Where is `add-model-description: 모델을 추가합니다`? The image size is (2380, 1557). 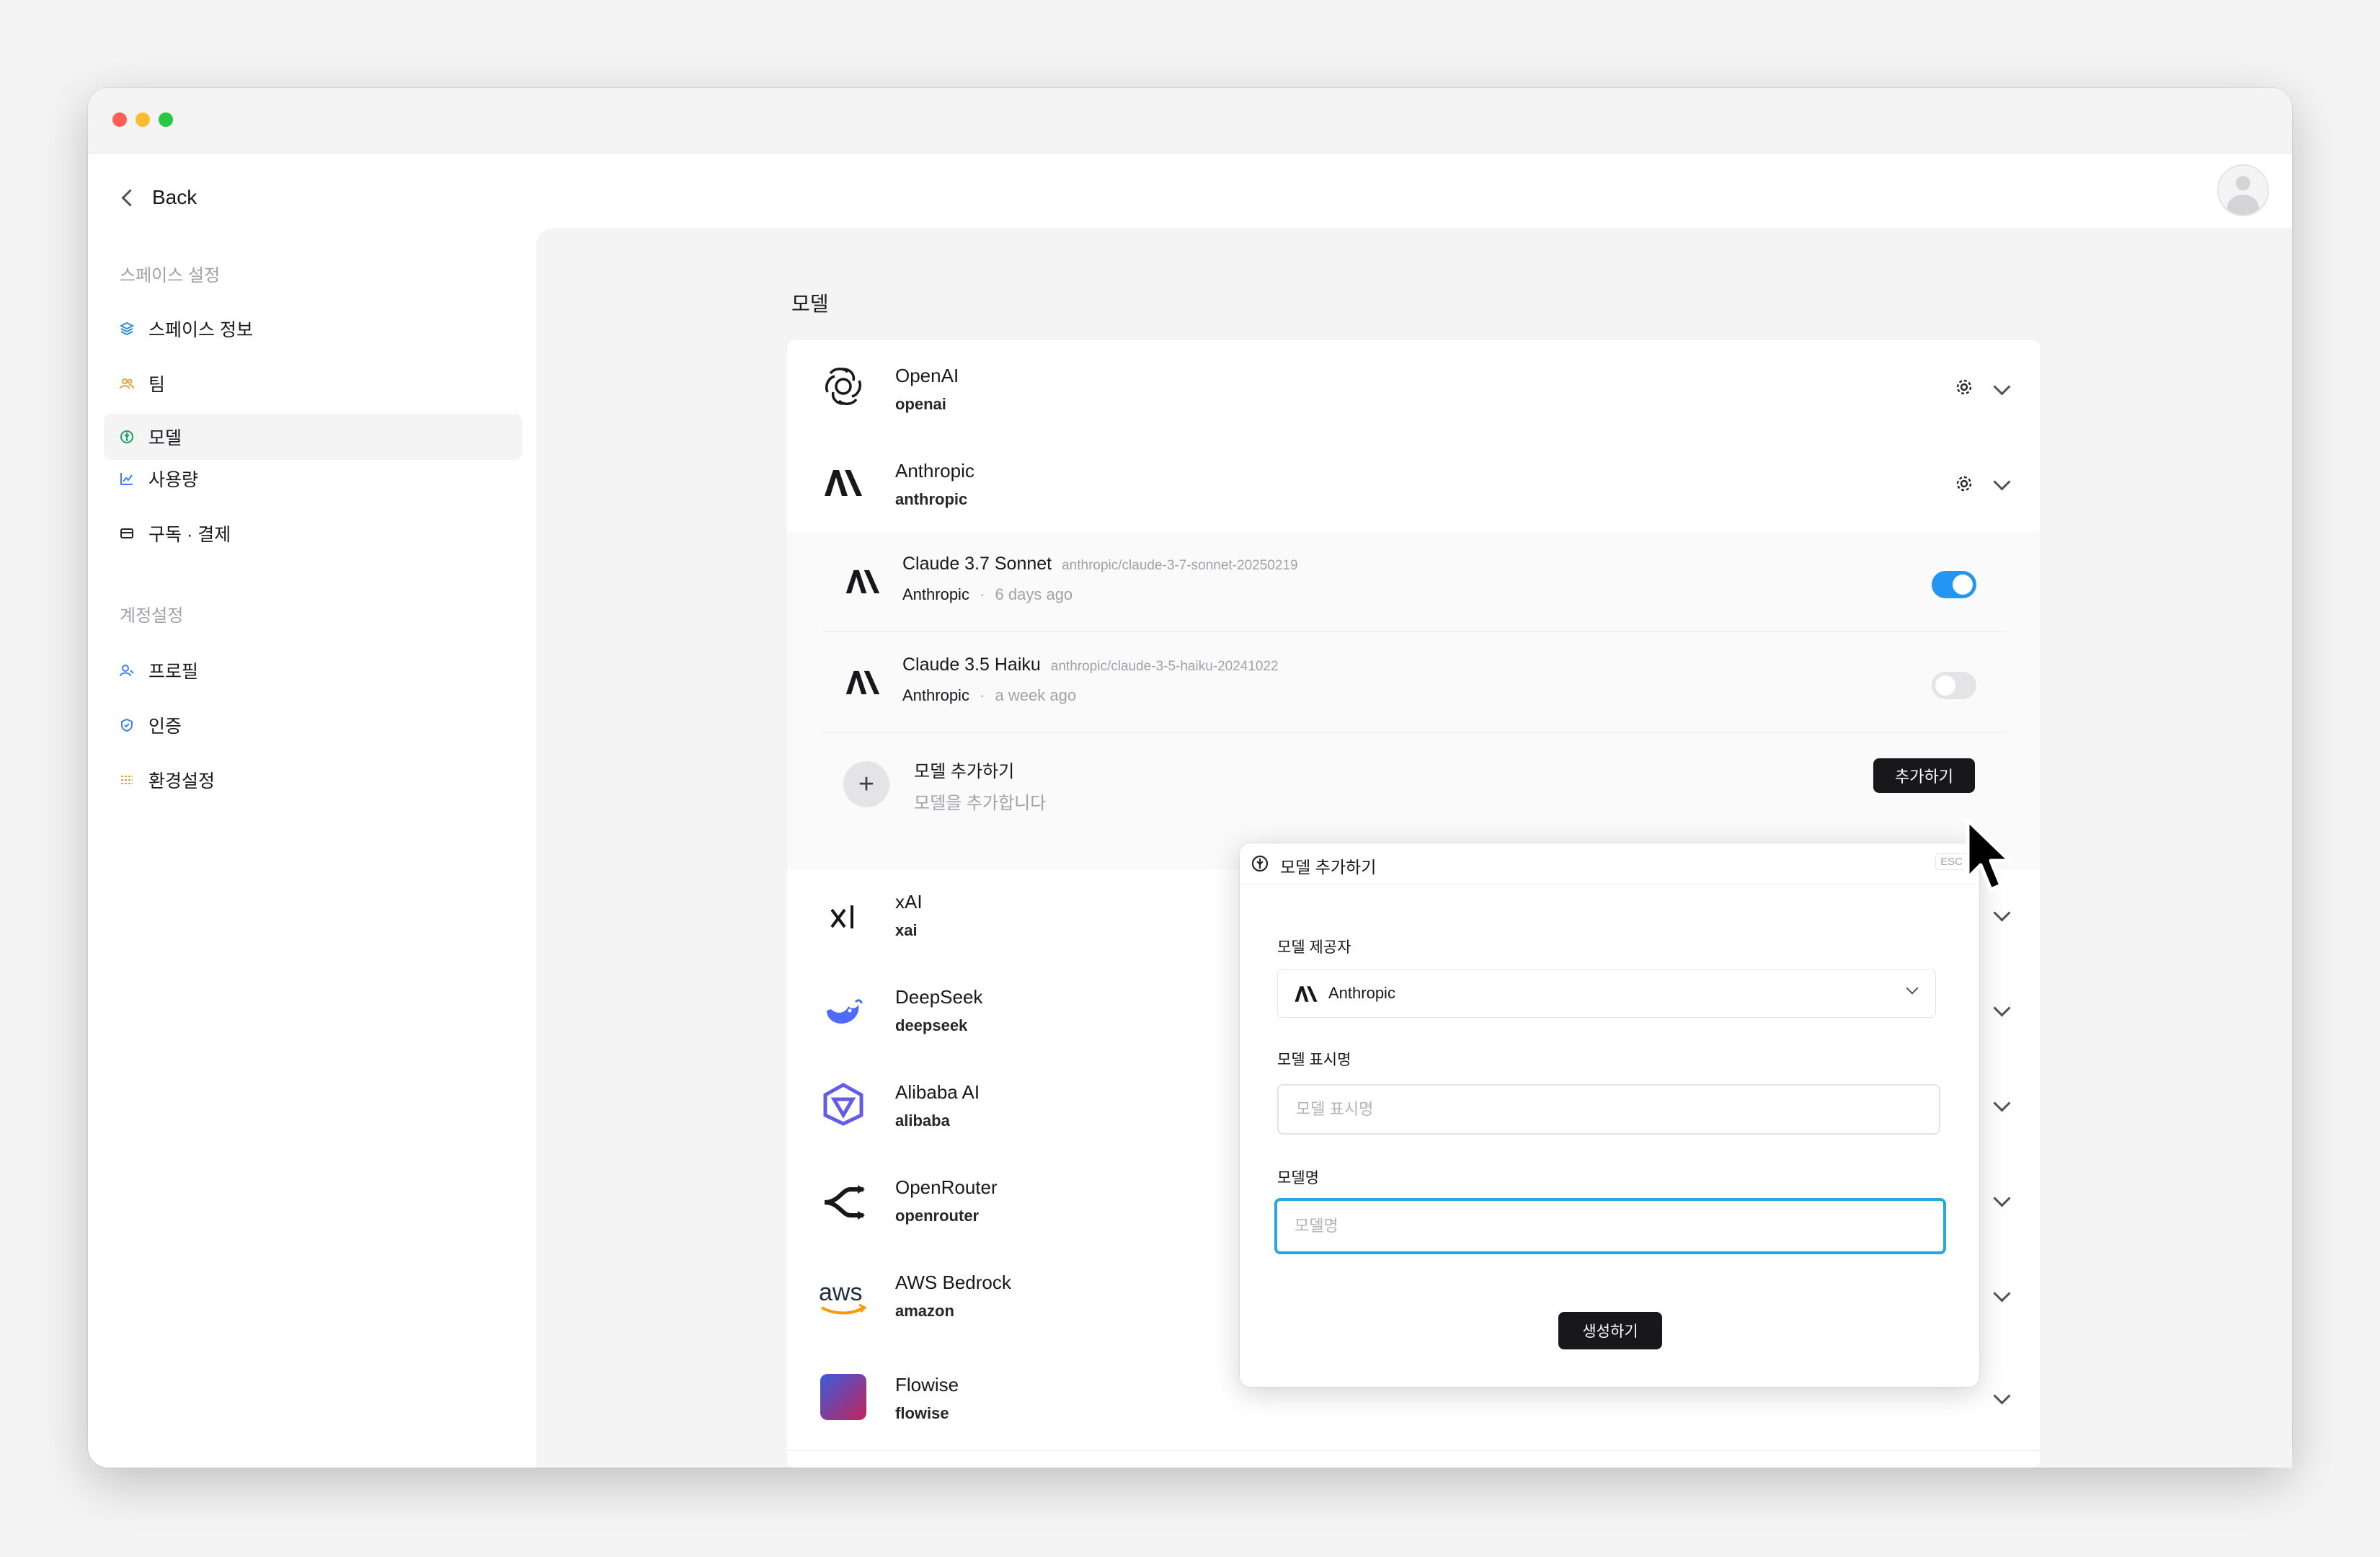 add-model-description: 모델을 추가합니다 is located at coordinates (980, 803).